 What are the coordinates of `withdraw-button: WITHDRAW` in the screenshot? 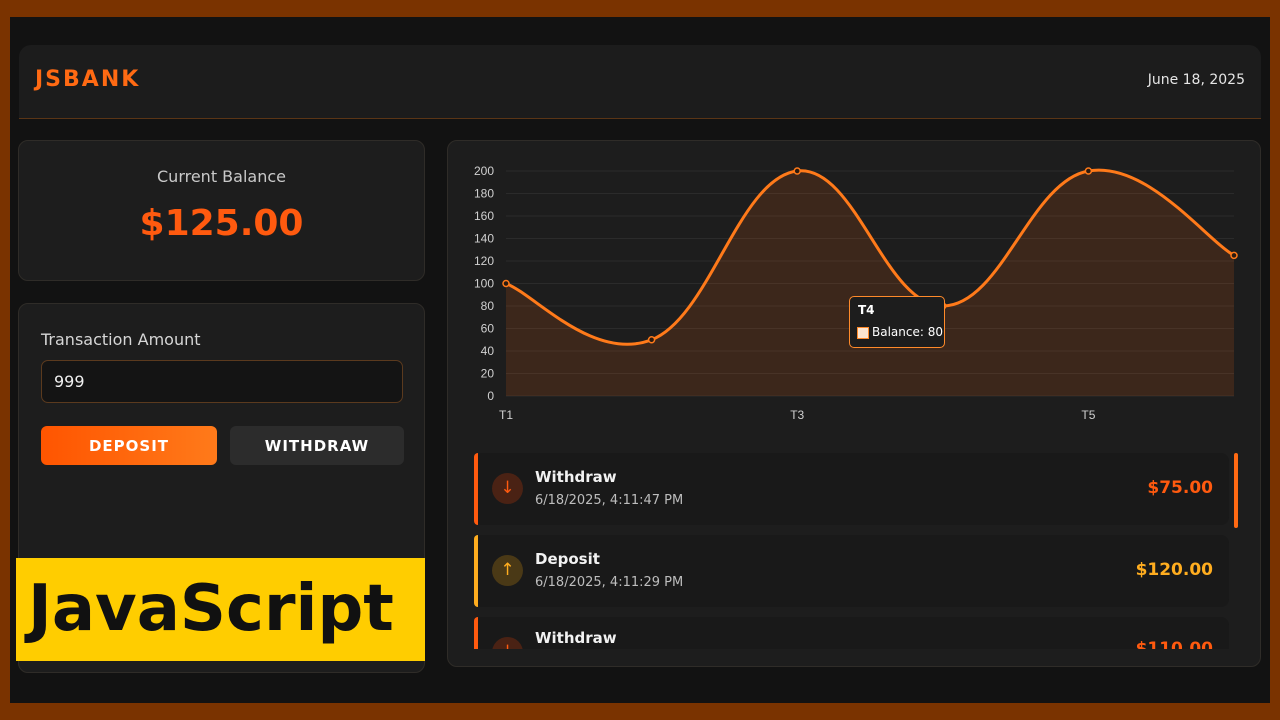 It's located at (317, 445).